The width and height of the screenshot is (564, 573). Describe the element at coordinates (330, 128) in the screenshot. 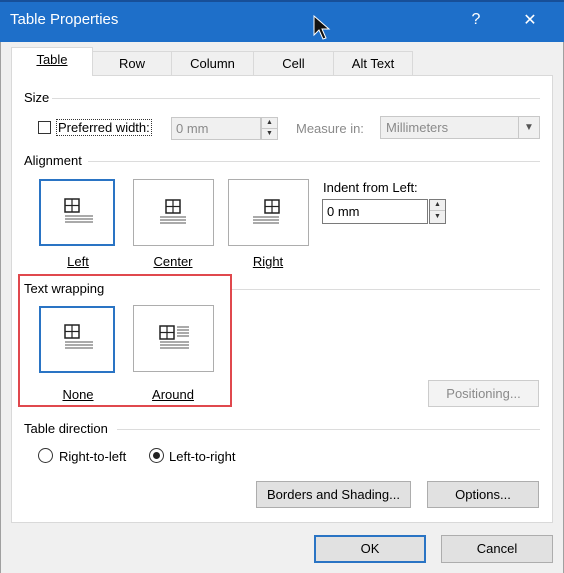

I see `measure-in-label: Measure in:` at that location.